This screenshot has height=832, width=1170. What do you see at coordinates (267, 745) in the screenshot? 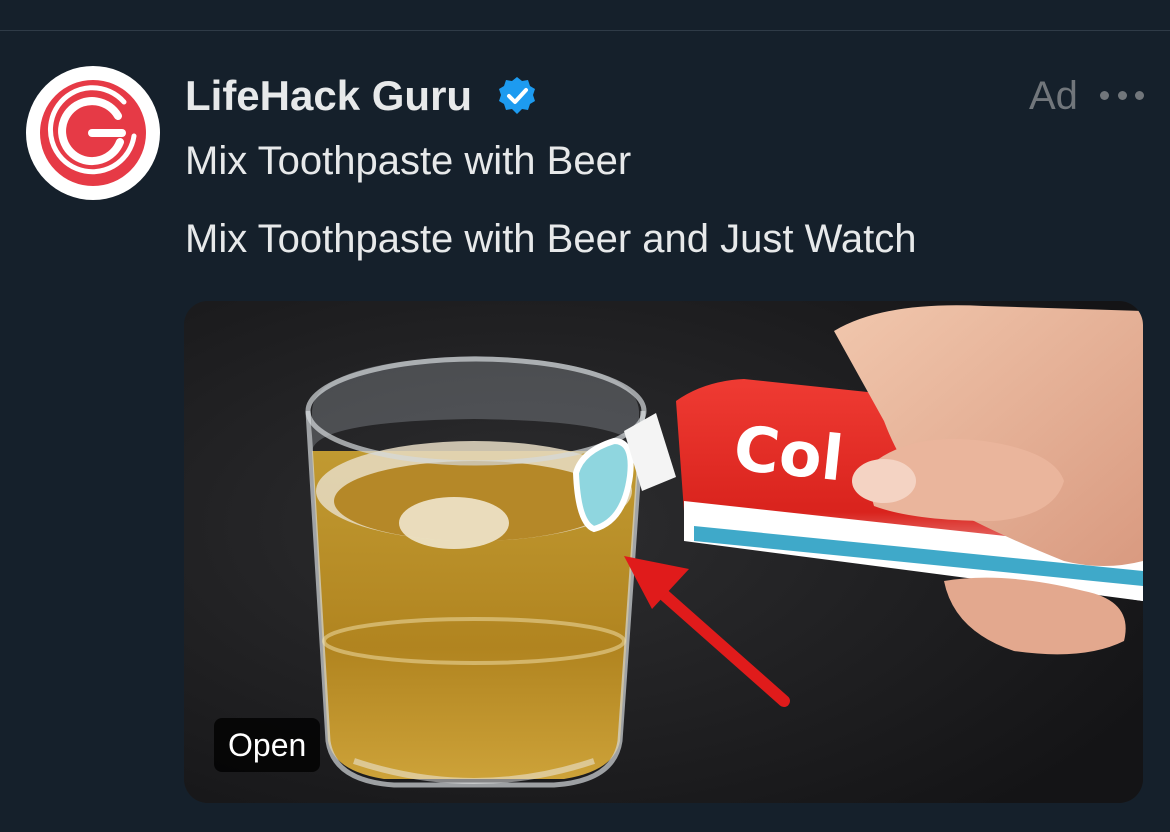
I see `open-button: Open` at bounding box center [267, 745].